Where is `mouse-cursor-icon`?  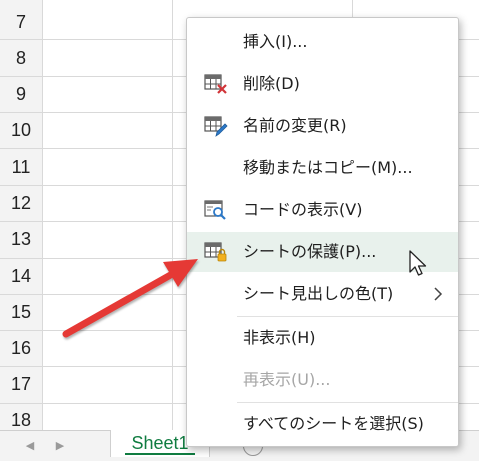
mouse-cursor-icon is located at coordinates (418, 263).